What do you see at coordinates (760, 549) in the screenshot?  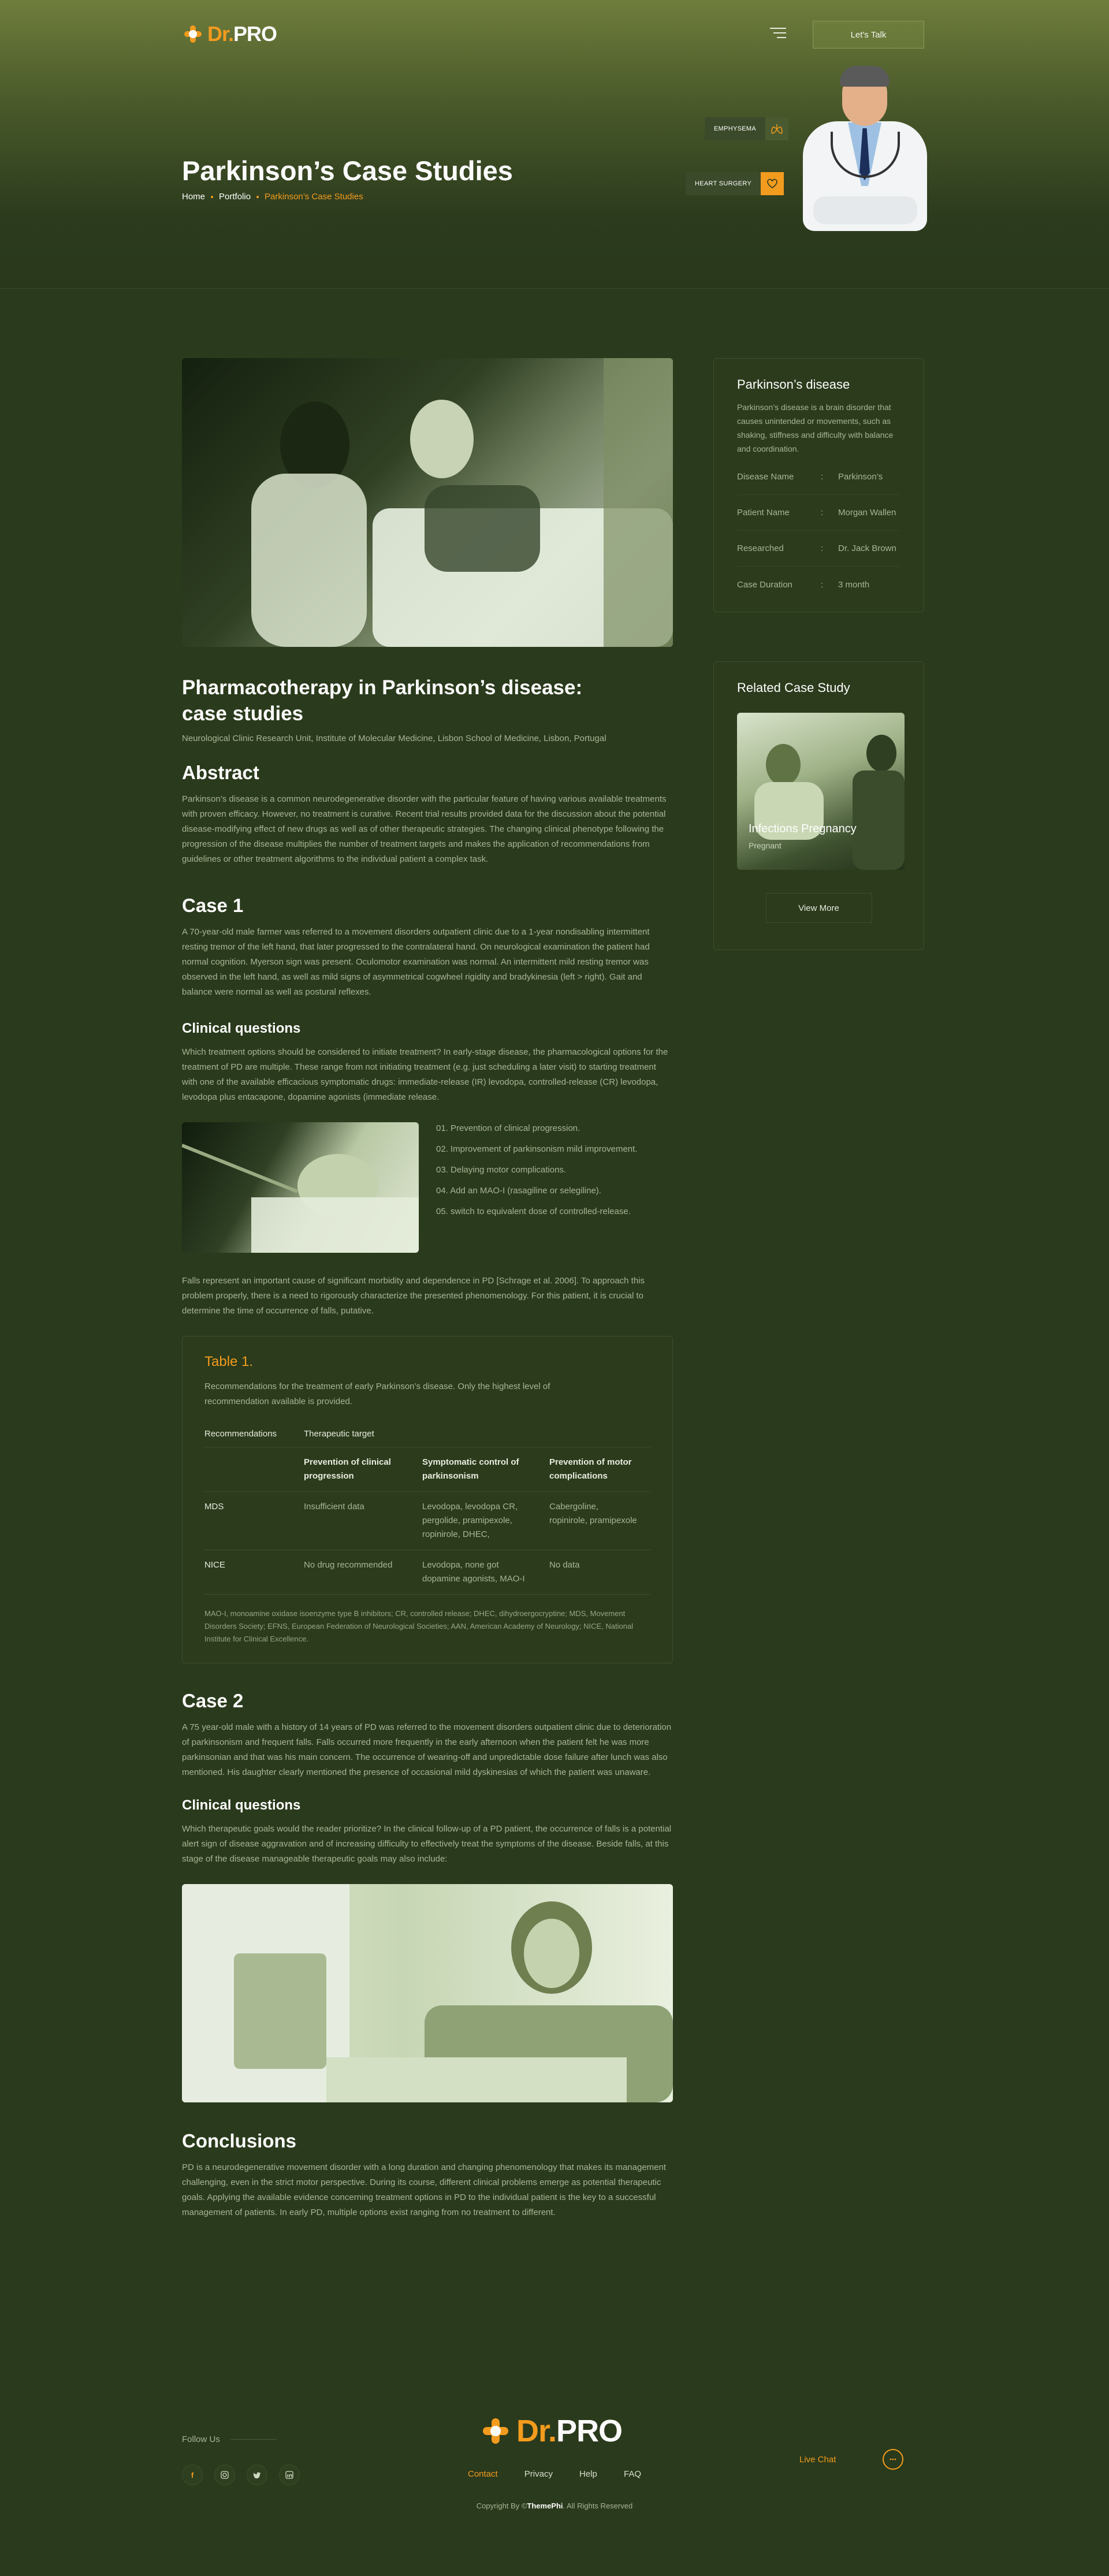 I see `detail-key: Researched` at bounding box center [760, 549].